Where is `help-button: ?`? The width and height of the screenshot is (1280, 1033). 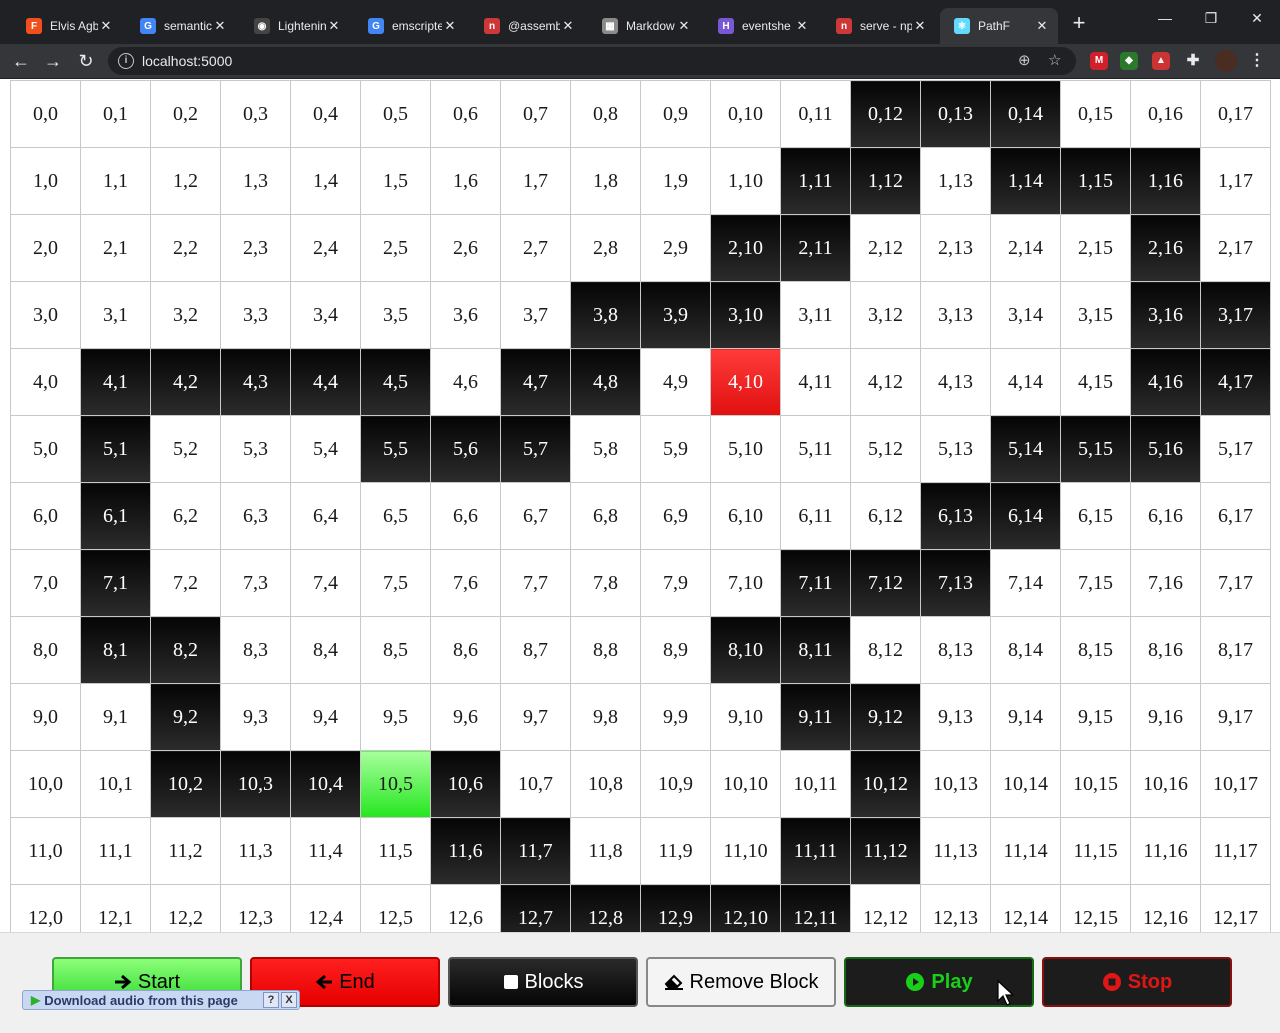 help-button: ? is located at coordinates (271, 1000).